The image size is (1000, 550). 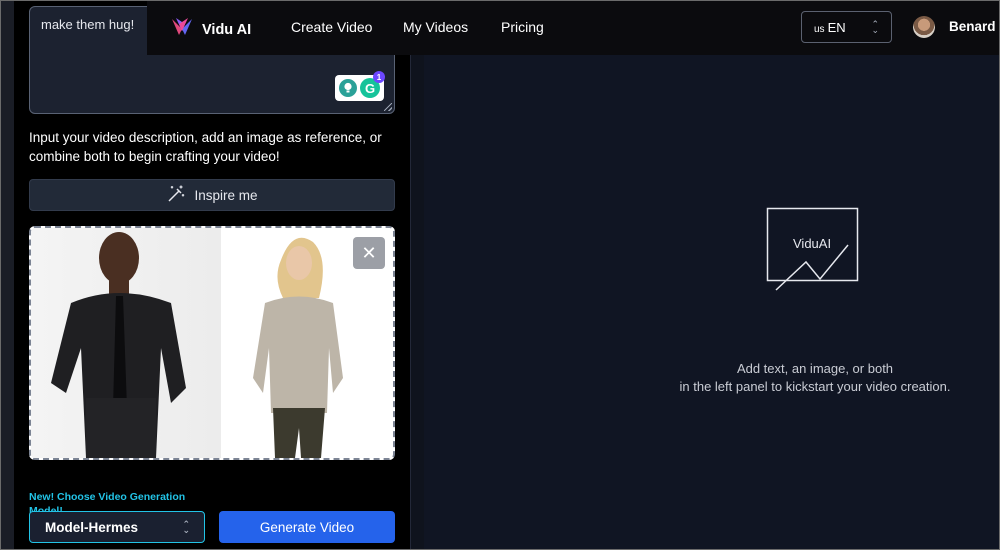 What do you see at coordinates (348, 88) in the screenshot?
I see `lightbulb-icon` at bounding box center [348, 88].